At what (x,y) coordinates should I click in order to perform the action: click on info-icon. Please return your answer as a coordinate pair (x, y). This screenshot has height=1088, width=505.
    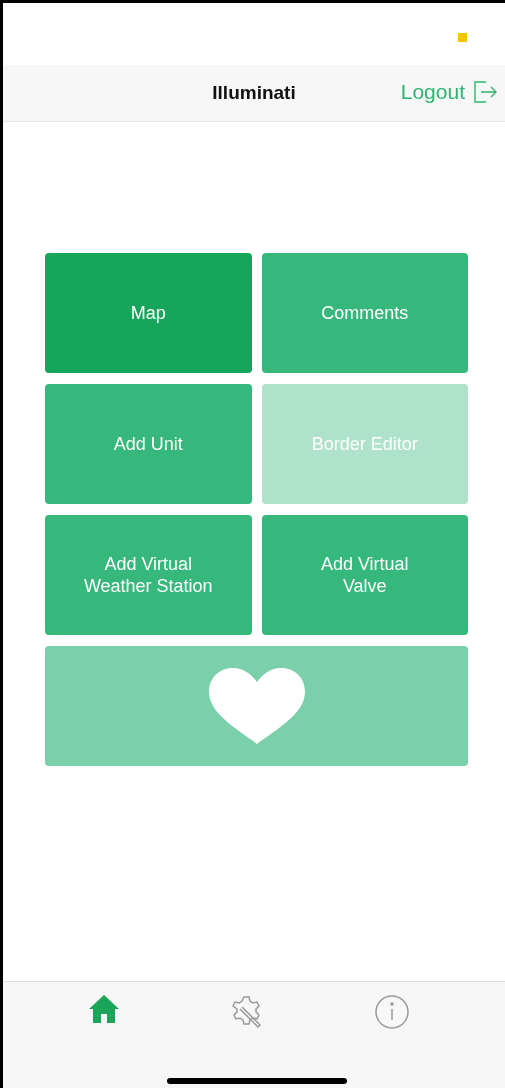
    Looking at the image, I should click on (392, 1012).